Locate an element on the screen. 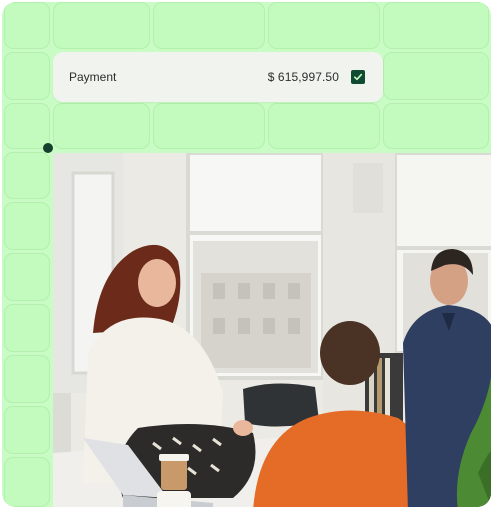 The height and width of the screenshot is (509, 493). payment-row: Payment $ 615,997.50 is located at coordinates (218, 77).